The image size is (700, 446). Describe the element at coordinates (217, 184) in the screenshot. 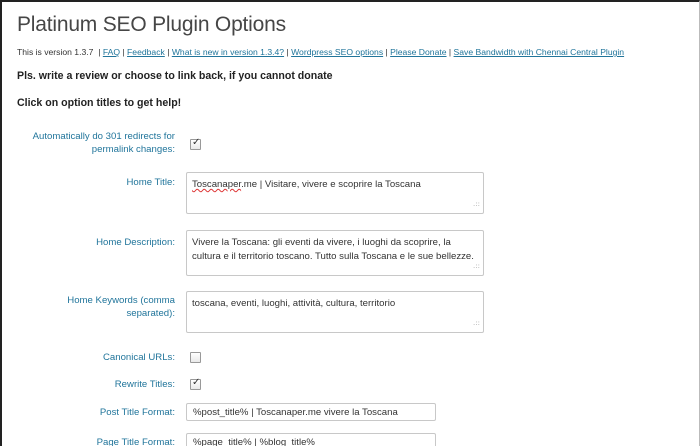

I see `home-title-misspelled-word: Toscanaper` at that location.